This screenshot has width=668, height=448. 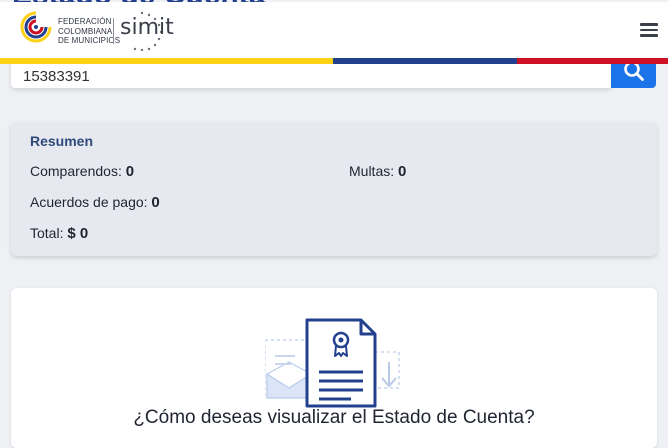 What do you see at coordinates (85, 21) in the screenshot?
I see `federacion-line-1: FEDERACIÓN` at bounding box center [85, 21].